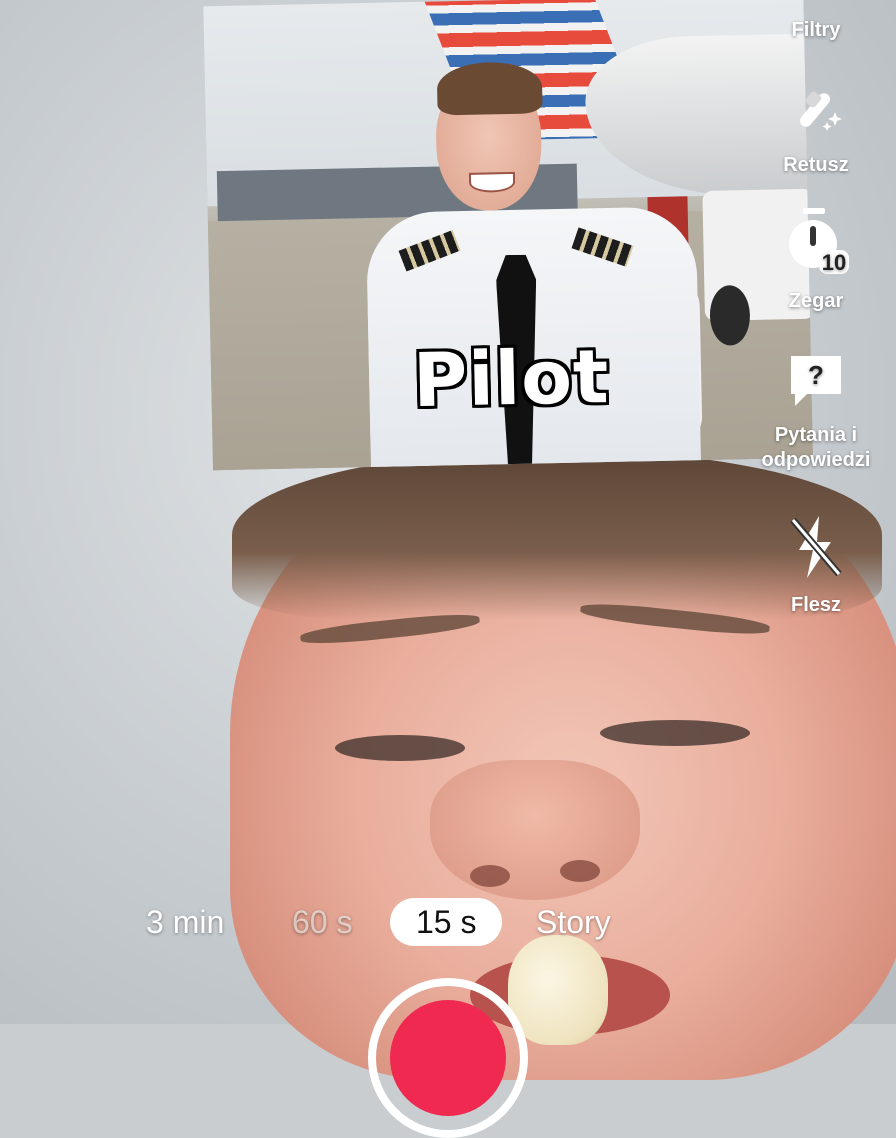 This screenshot has width=896, height=1138. Describe the element at coordinates (322, 922) in the screenshot. I see `duration-60s: 60 s` at that location.